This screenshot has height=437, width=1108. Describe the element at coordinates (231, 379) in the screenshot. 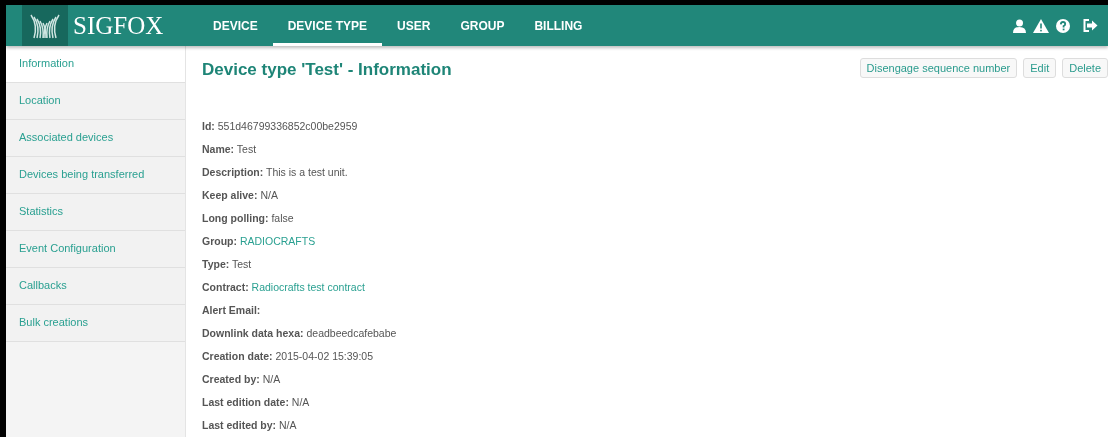

I see `field-label: Created by:` at that location.